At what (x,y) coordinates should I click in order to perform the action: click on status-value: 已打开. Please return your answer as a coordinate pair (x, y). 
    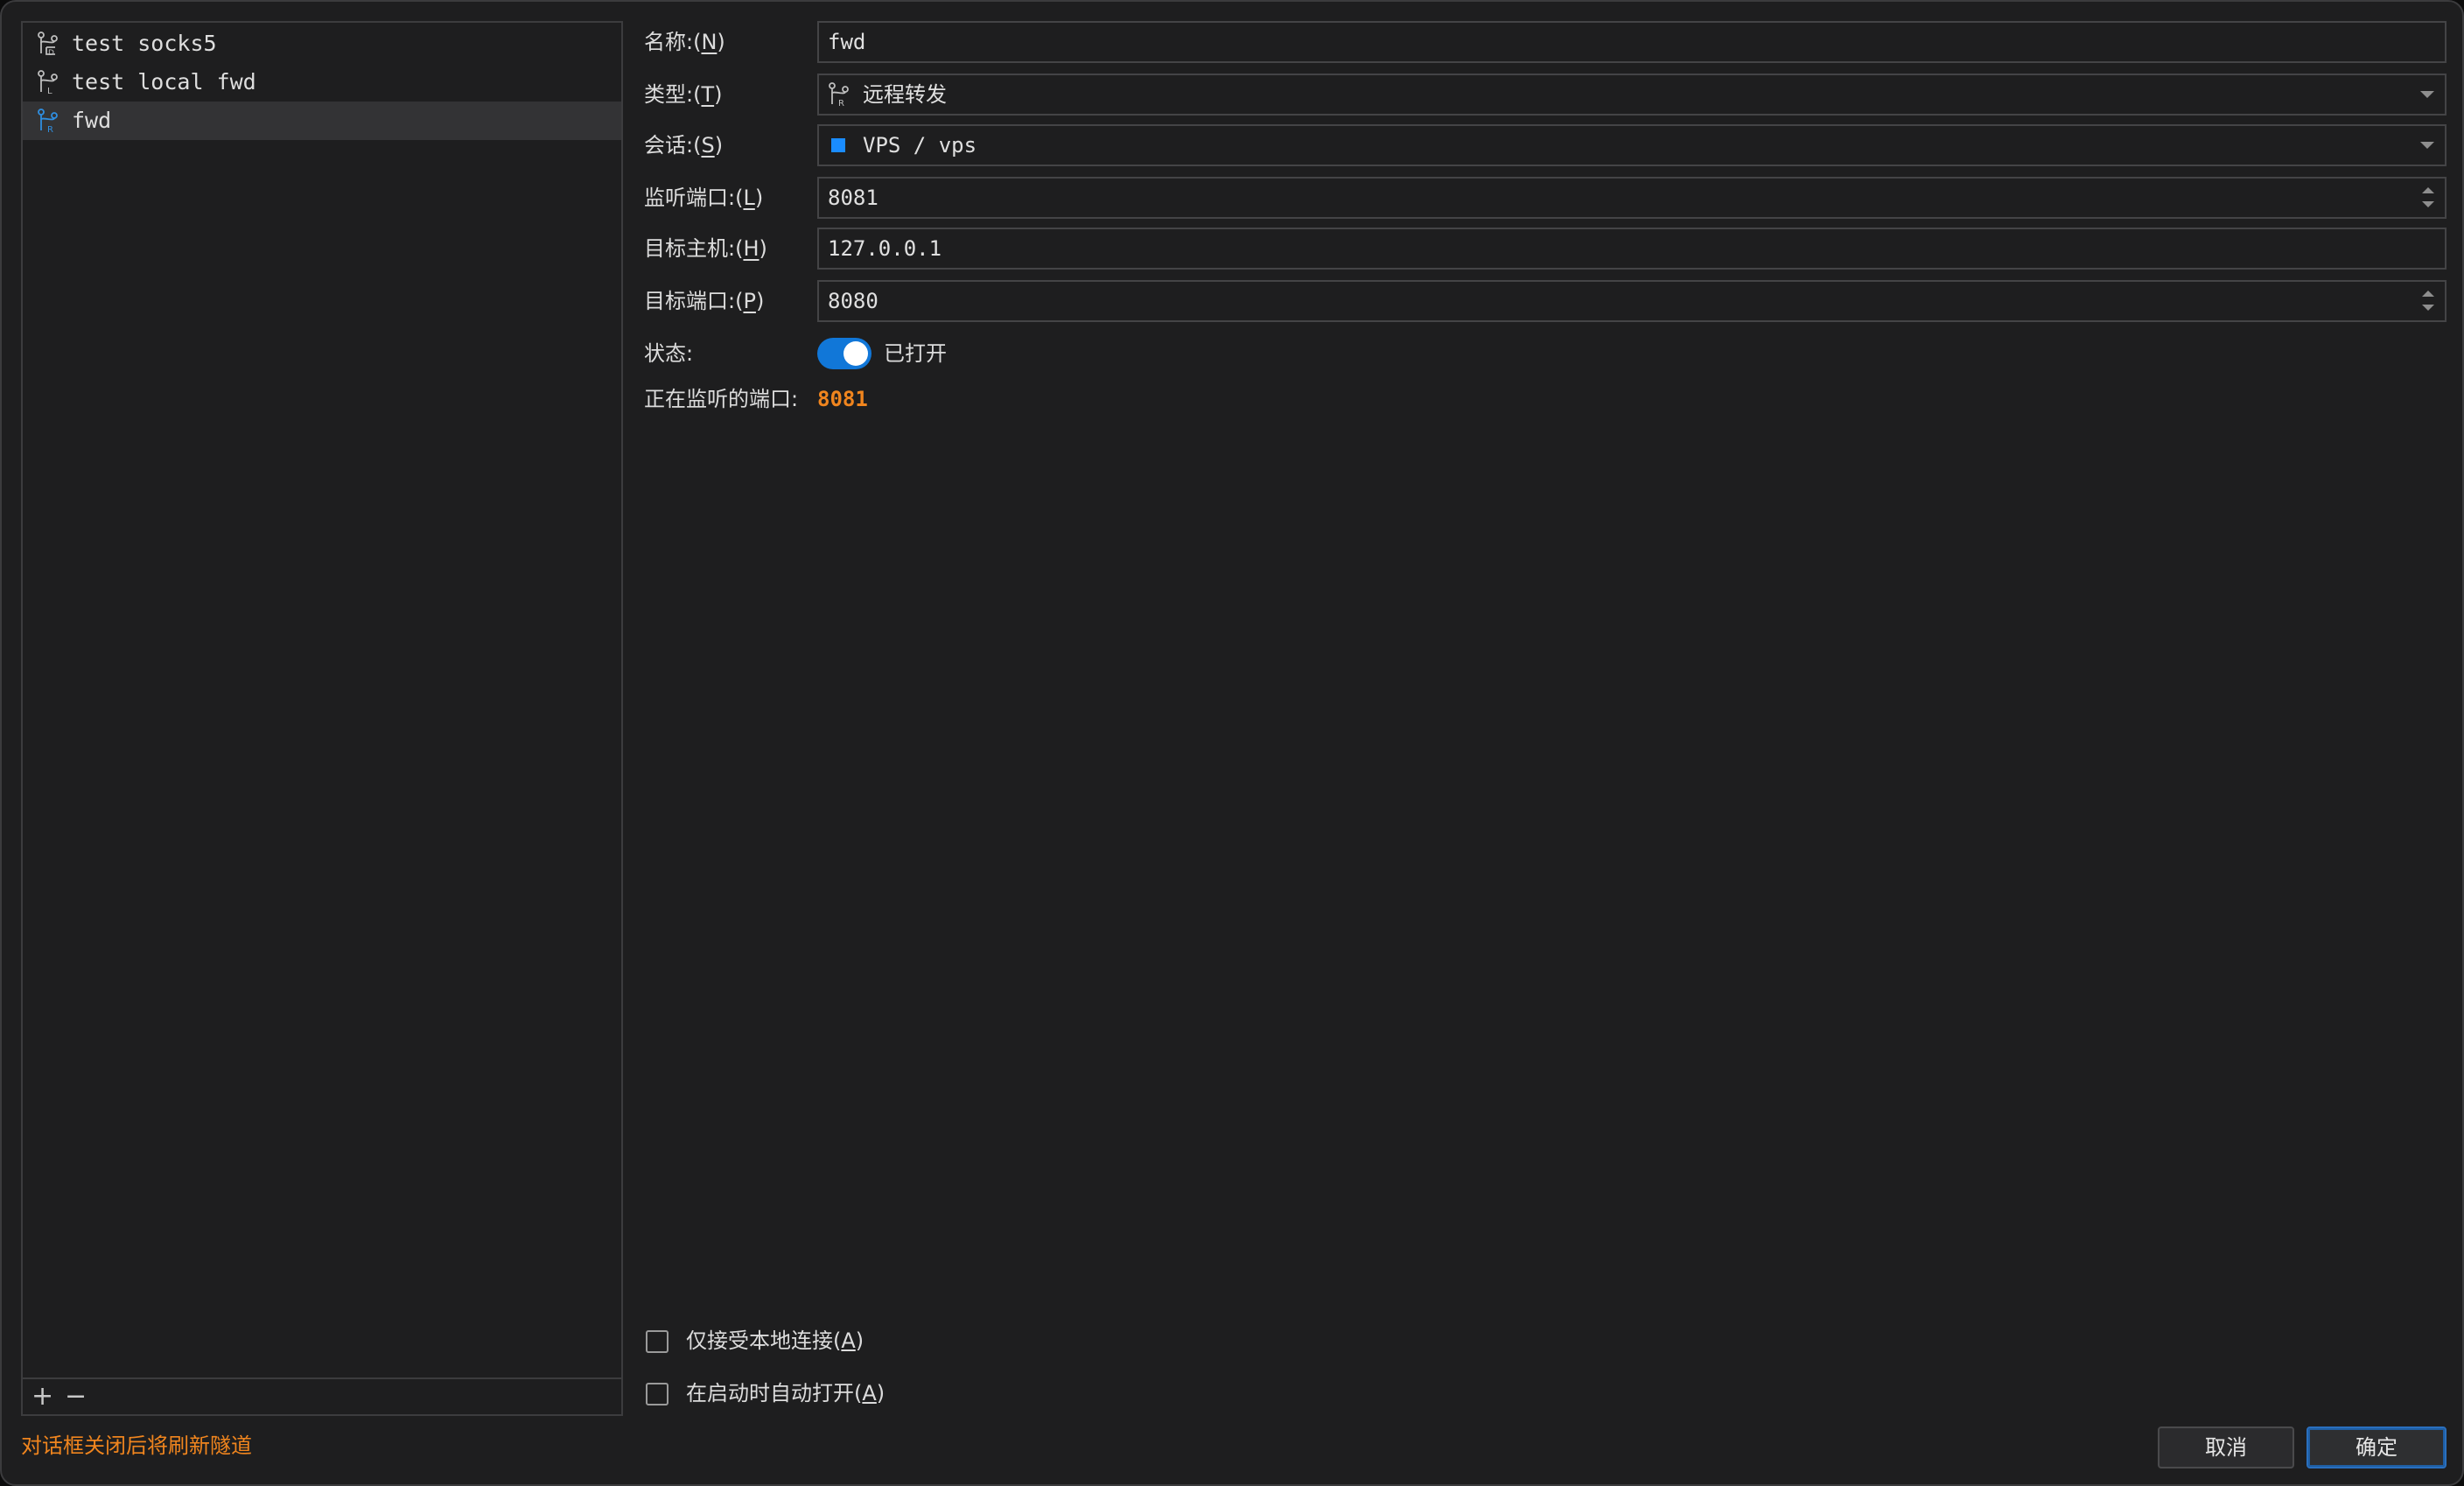
    Looking at the image, I should click on (915, 353).